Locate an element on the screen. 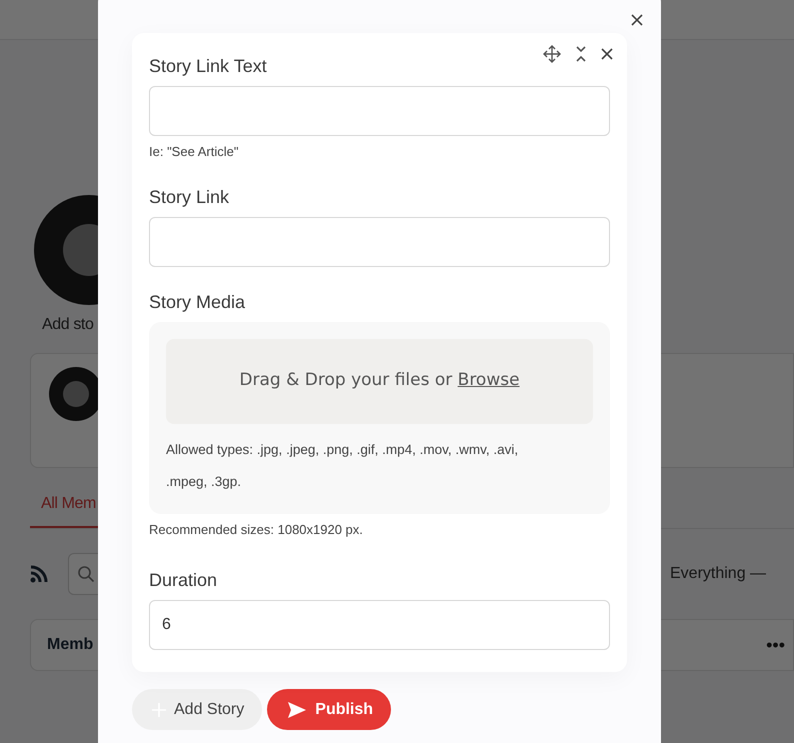 Image resolution: width=794 pixels, height=743 pixels. collapse-button is located at coordinates (581, 54).